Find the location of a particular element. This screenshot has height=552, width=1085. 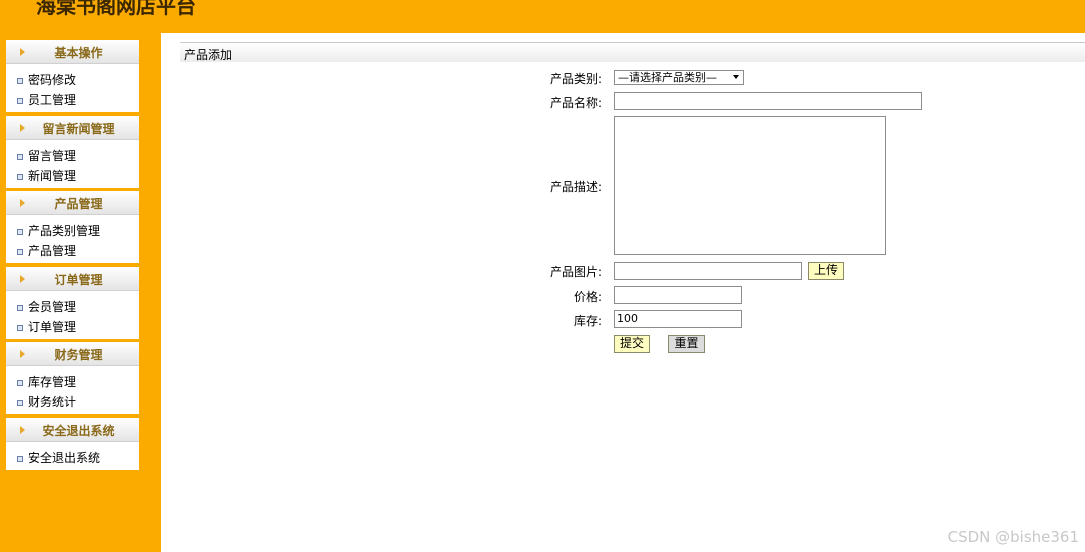

menu-item-finance-stats: 财务统计 is located at coordinates (72, 402).